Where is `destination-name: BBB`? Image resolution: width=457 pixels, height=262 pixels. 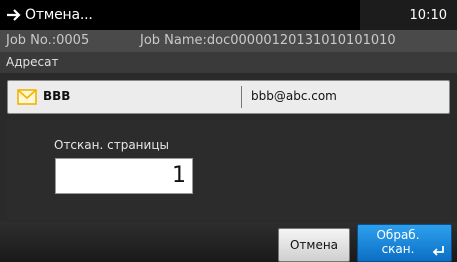
destination-name: BBB is located at coordinates (57, 96).